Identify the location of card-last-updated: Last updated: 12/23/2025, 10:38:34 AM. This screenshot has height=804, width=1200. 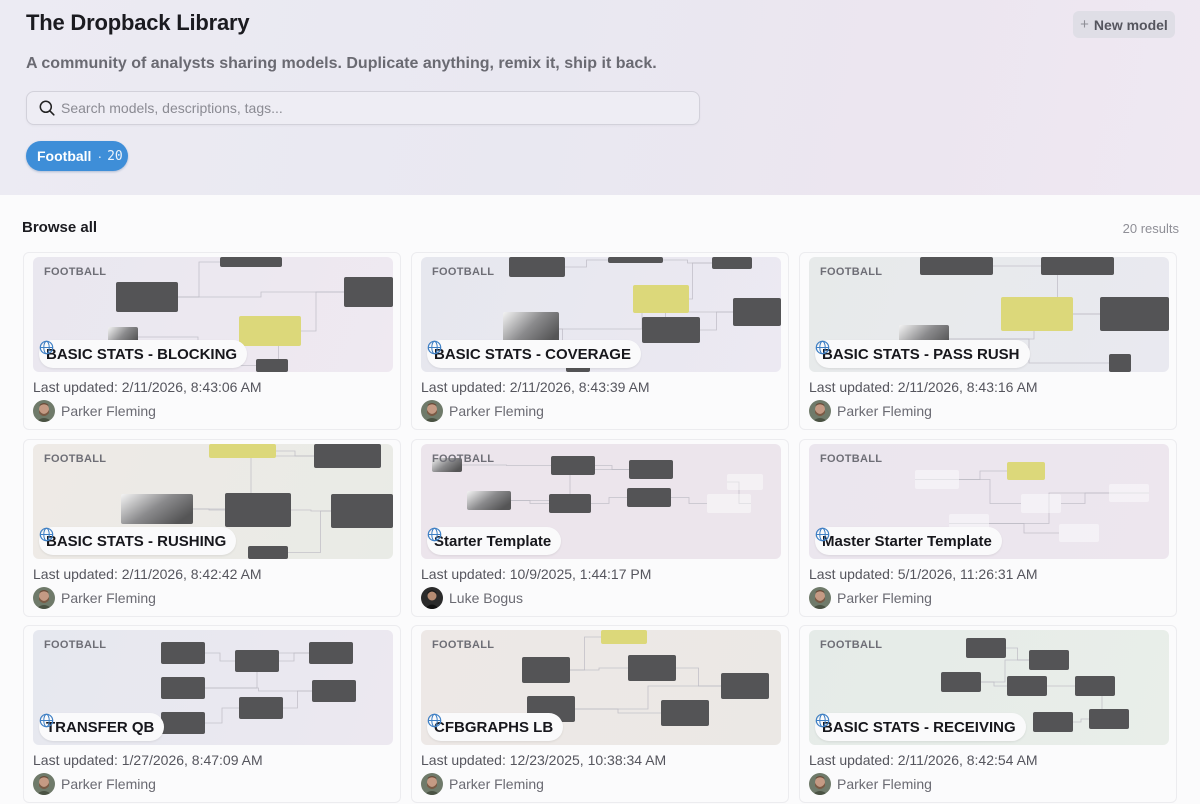
(544, 760).